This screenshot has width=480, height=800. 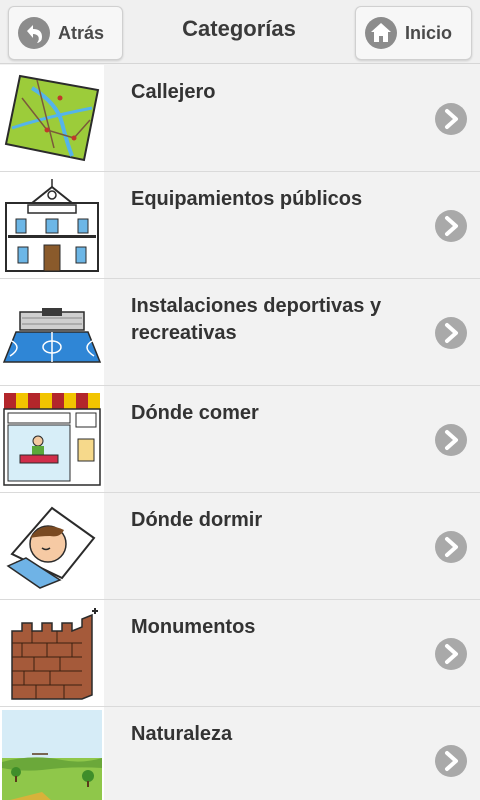 What do you see at coordinates (52, 439) in the screenshot?
I see `restaurant-icon` at bounding box center [52, 439].